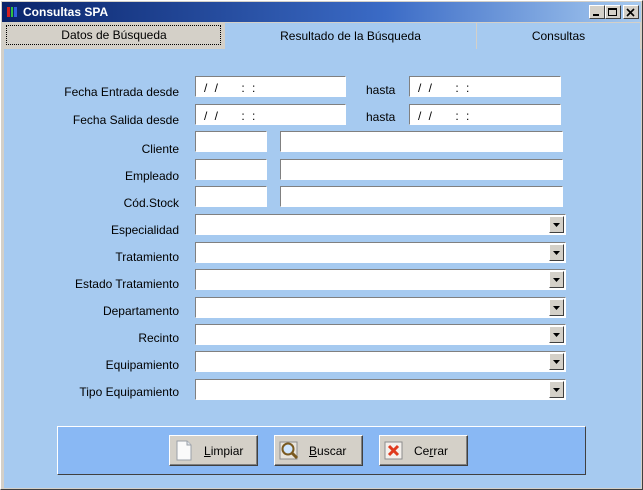  I want to click on recinto-label: Recinto, so click(158, 338).